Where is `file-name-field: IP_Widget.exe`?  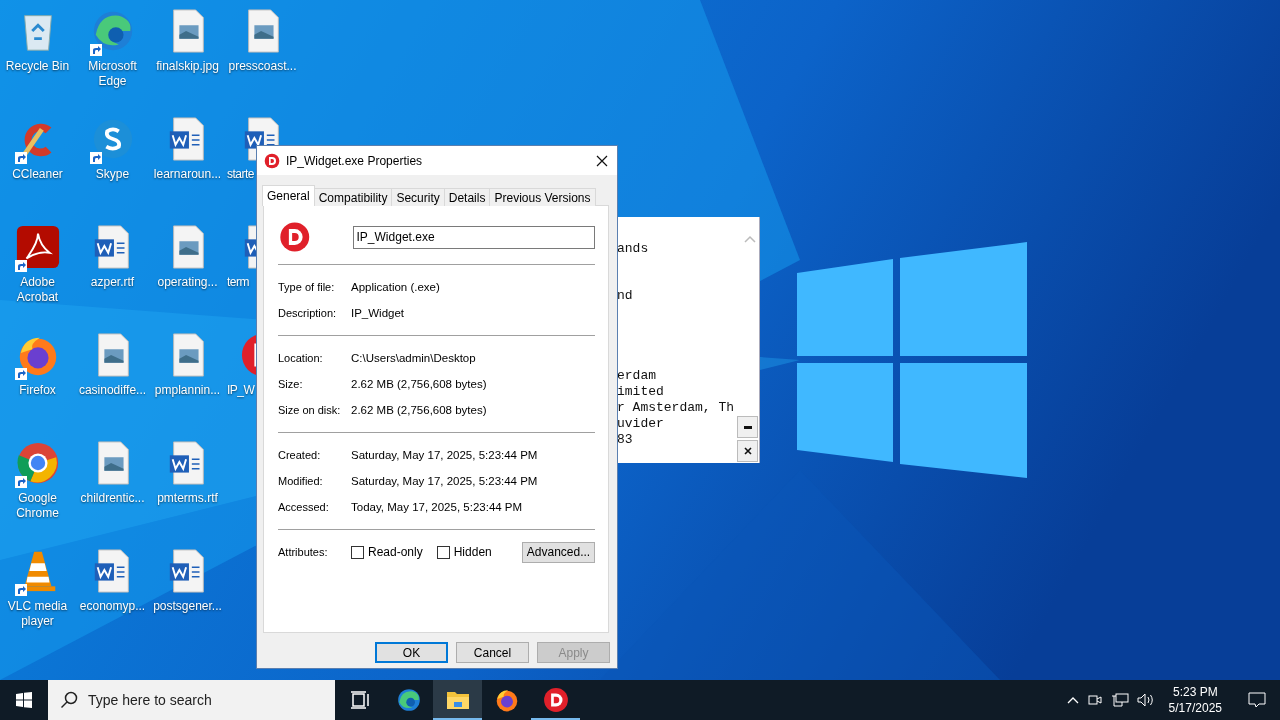 file-name-field: IP_Widget.exe is located at coordinates (473, 237).